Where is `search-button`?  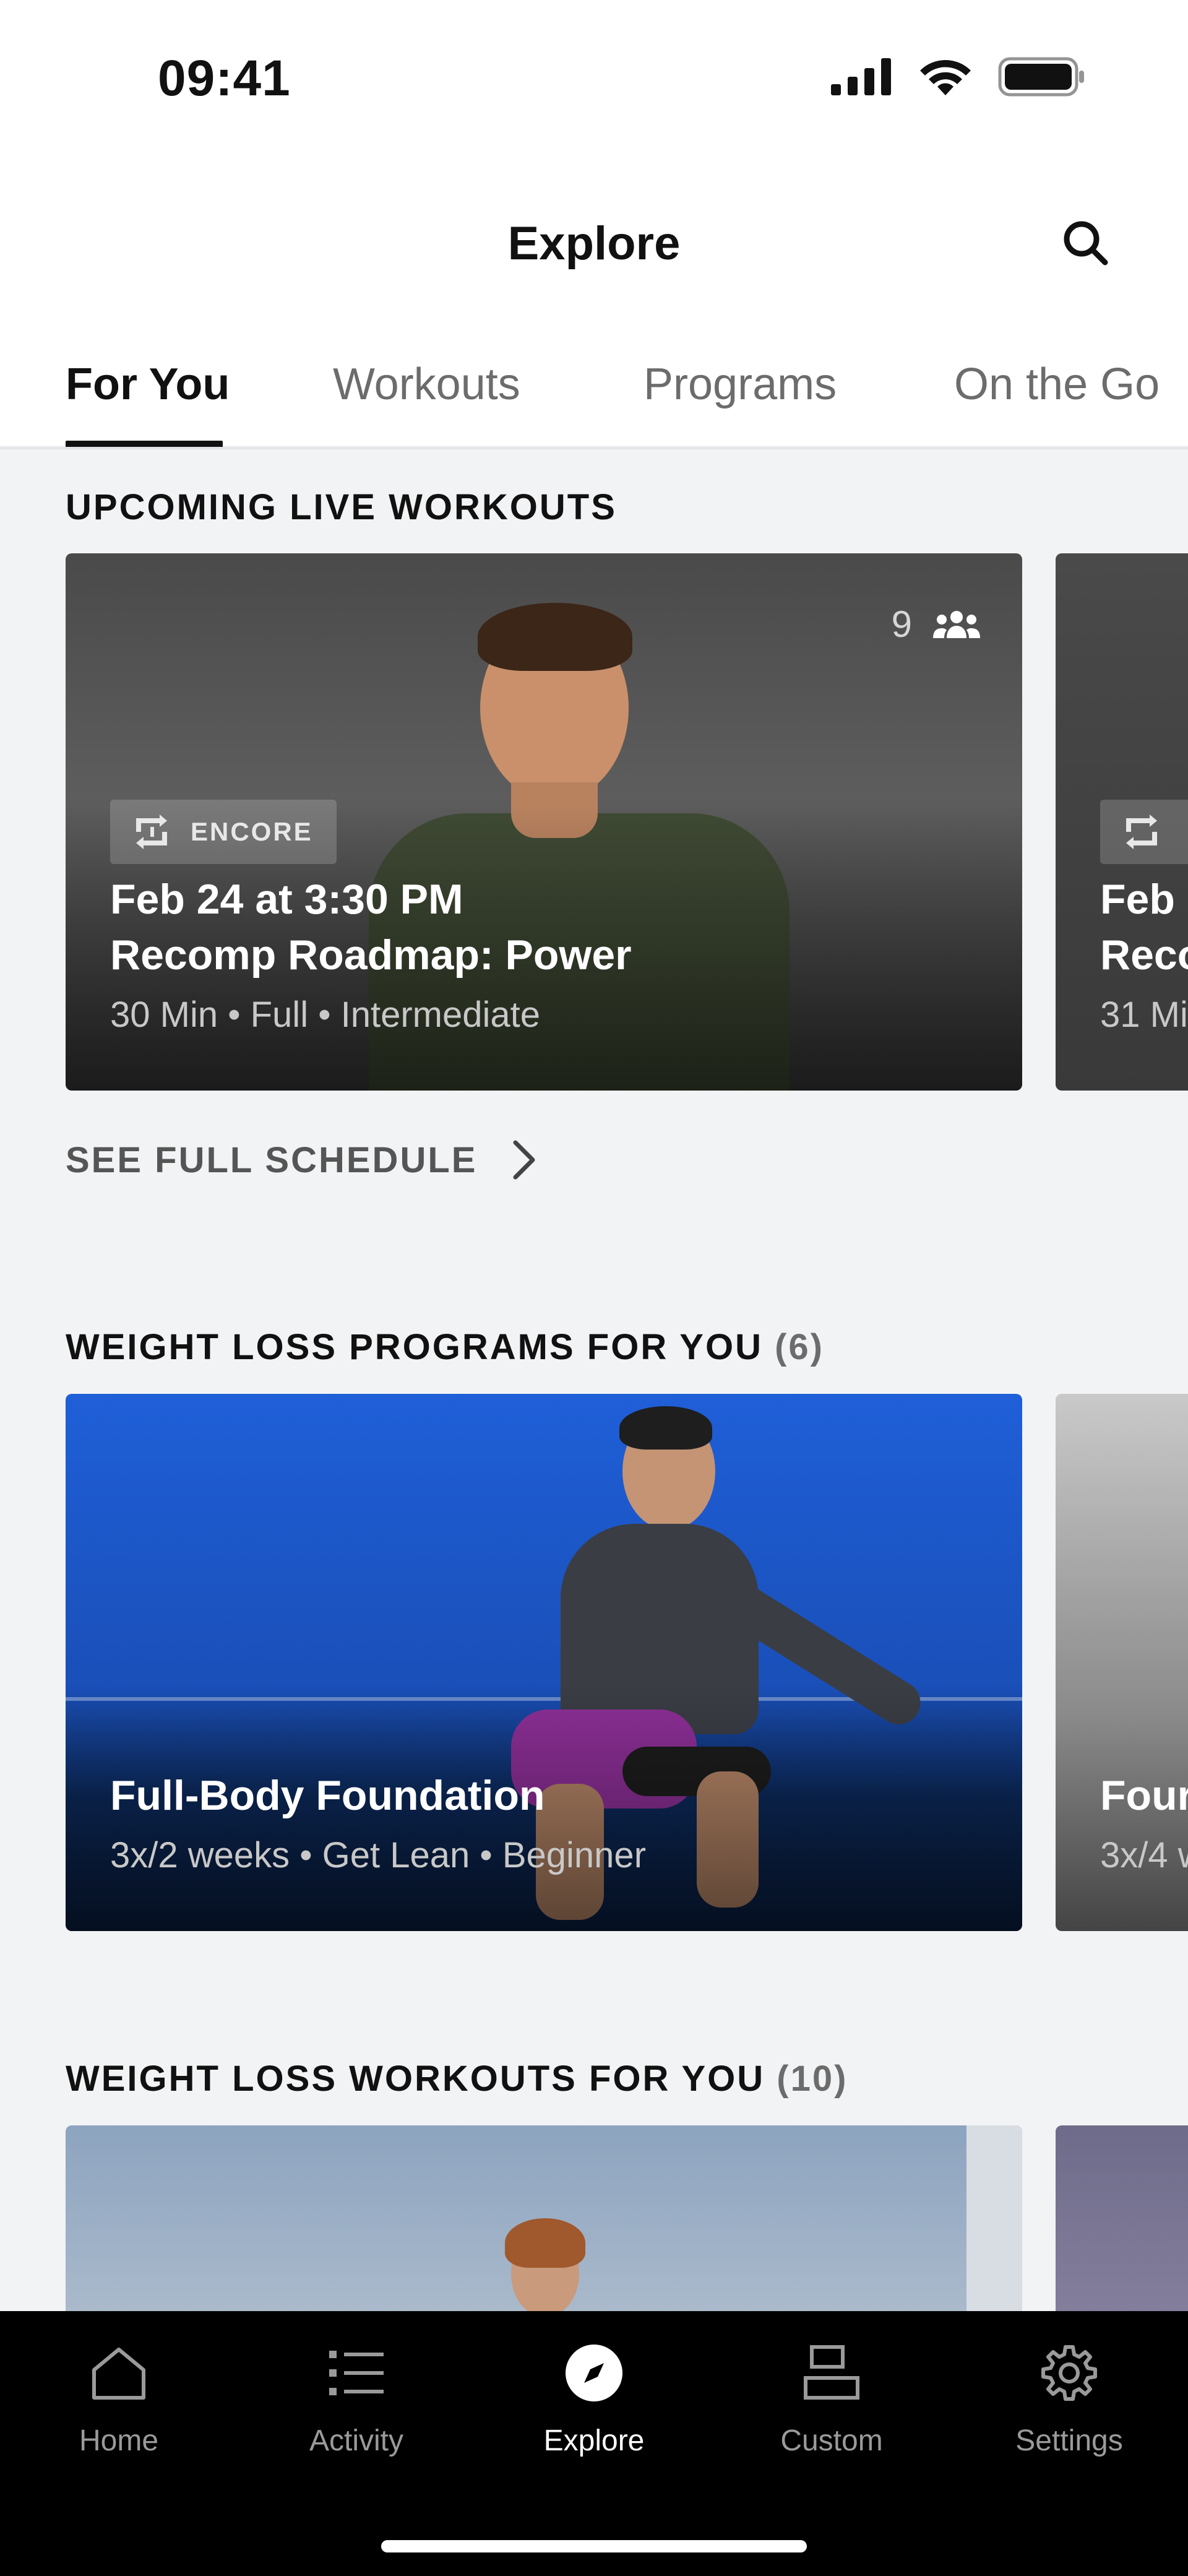 search-button is located at coordinates (1085, 242).